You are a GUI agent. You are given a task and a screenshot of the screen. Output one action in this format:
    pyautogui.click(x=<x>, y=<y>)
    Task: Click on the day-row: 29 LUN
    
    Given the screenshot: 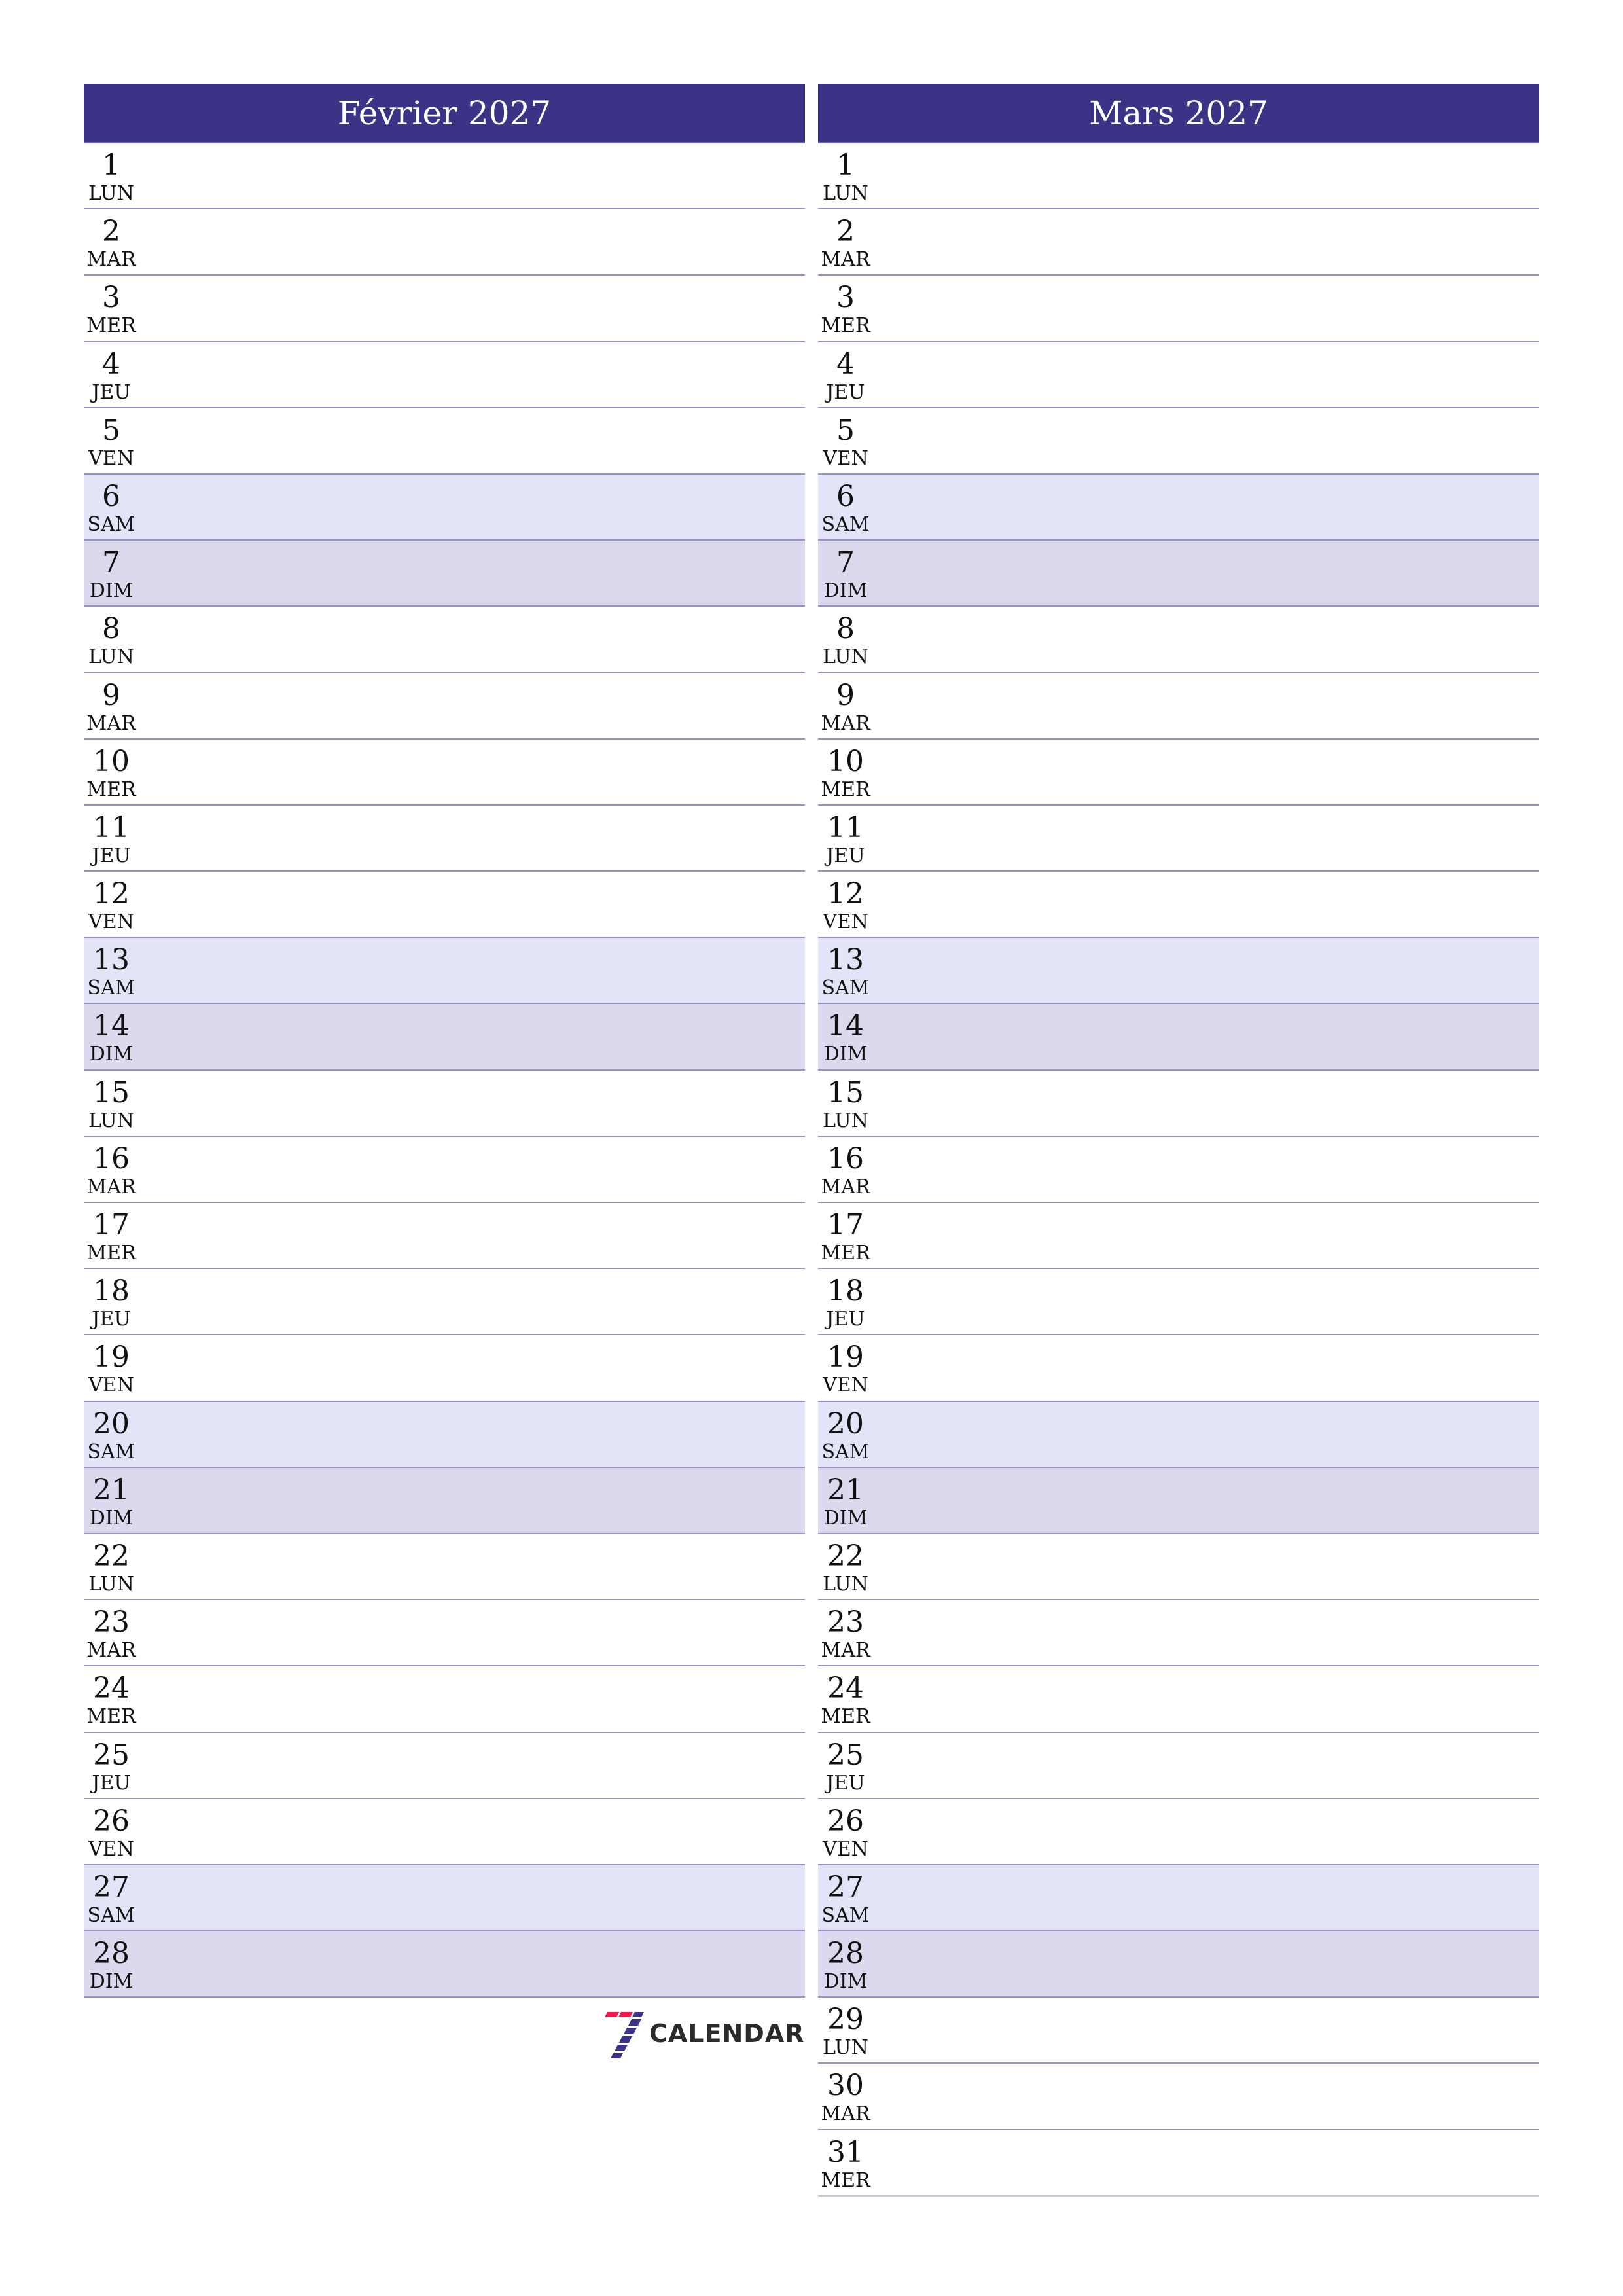 What is the action you would take?
    pyautogui.click(x=1178, y=2031)
    